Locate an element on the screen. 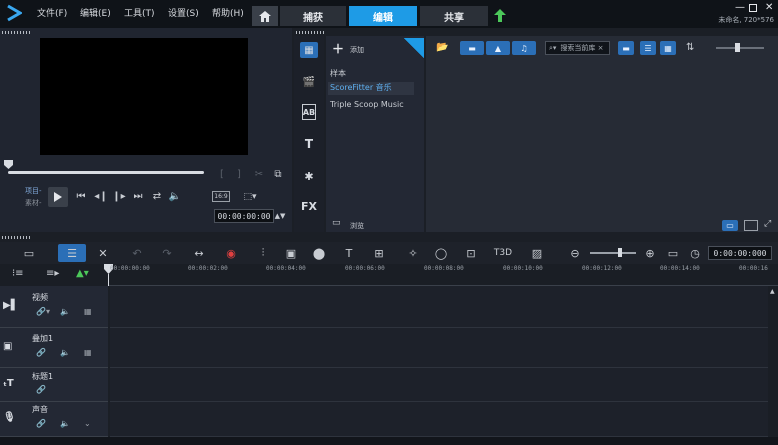  3d-title-icon: T3D is located at coordinates (503, 253).